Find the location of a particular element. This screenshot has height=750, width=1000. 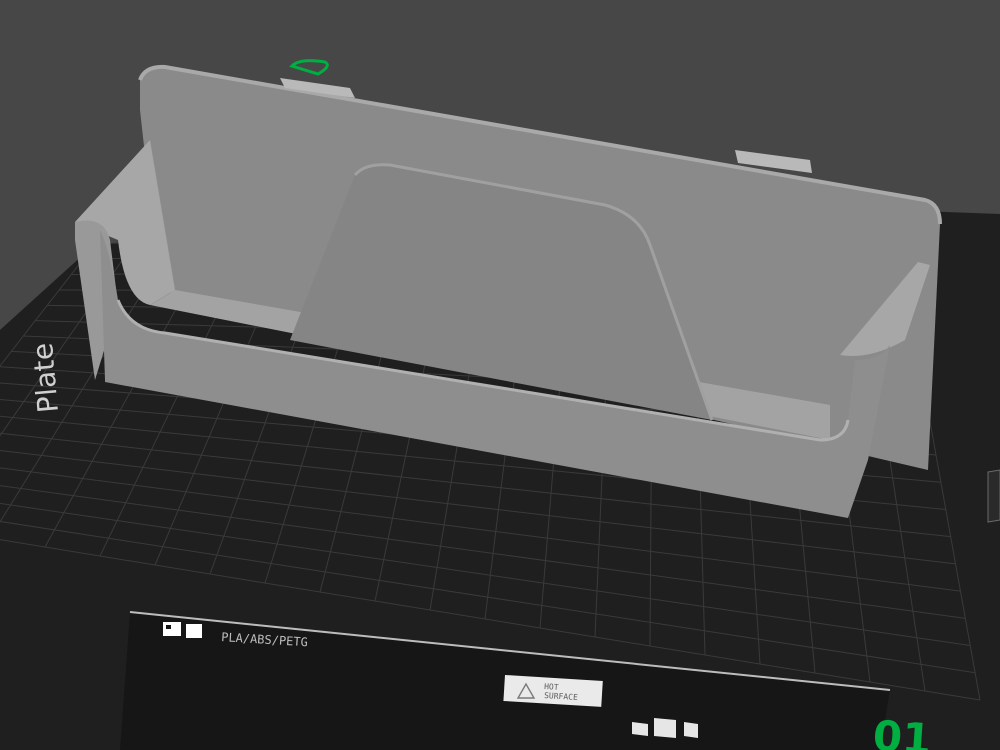

plate-side-text: Plate is located at coordinates (45, 378).